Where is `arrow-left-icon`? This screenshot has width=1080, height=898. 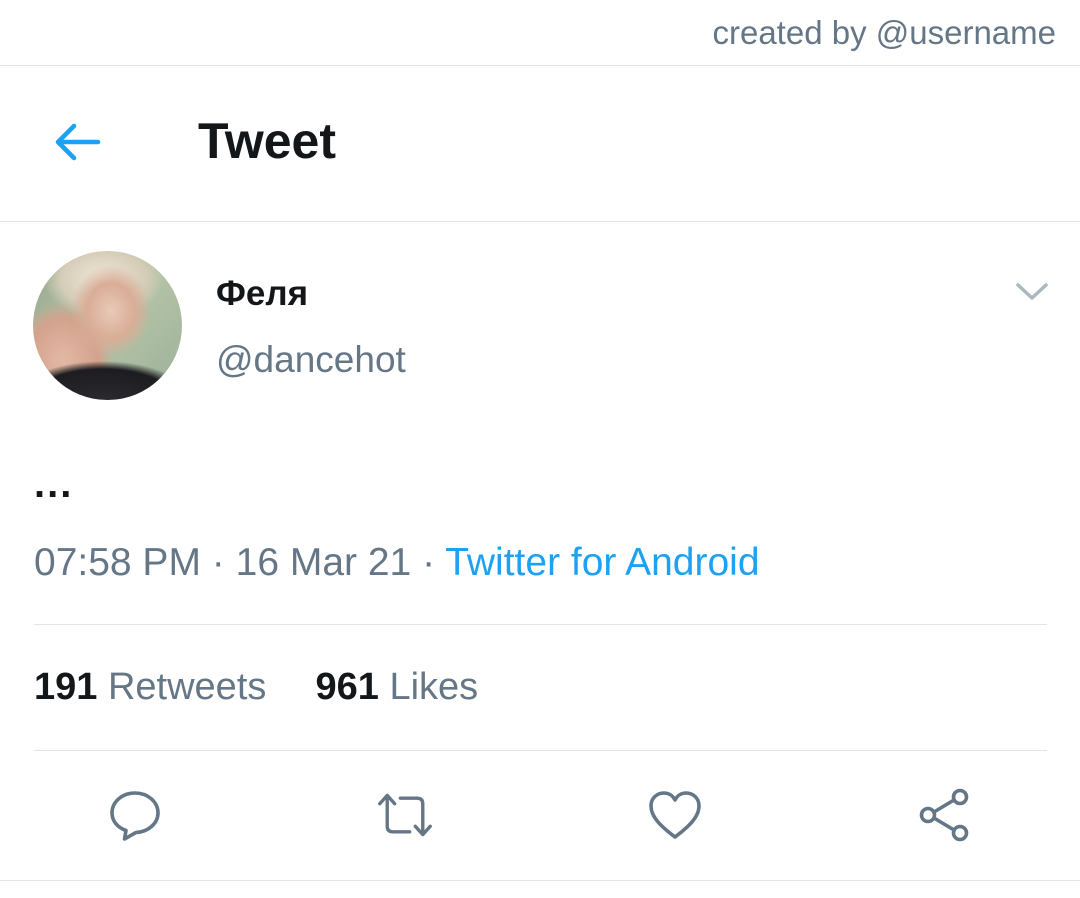
arrow-left-icon is located at coordinates (78, 142).